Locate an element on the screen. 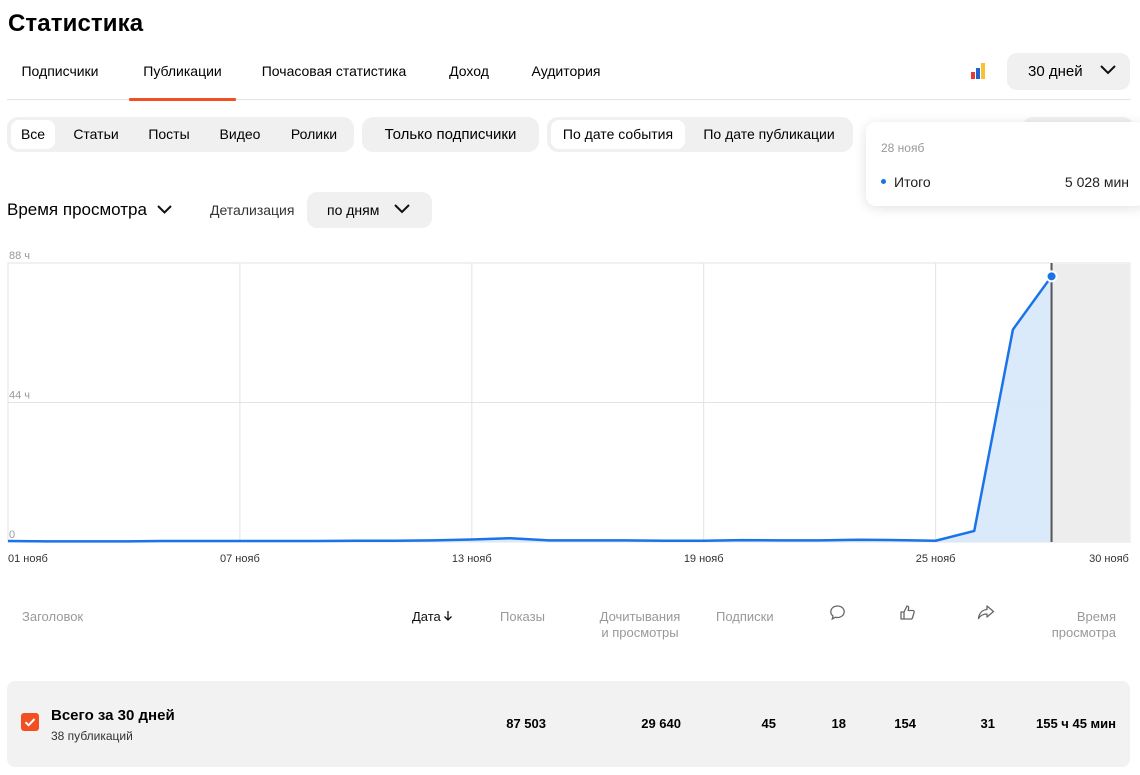 This screenshot has height=775, width=1140. detail-label: Детализация is located at coordinates (252, 210).